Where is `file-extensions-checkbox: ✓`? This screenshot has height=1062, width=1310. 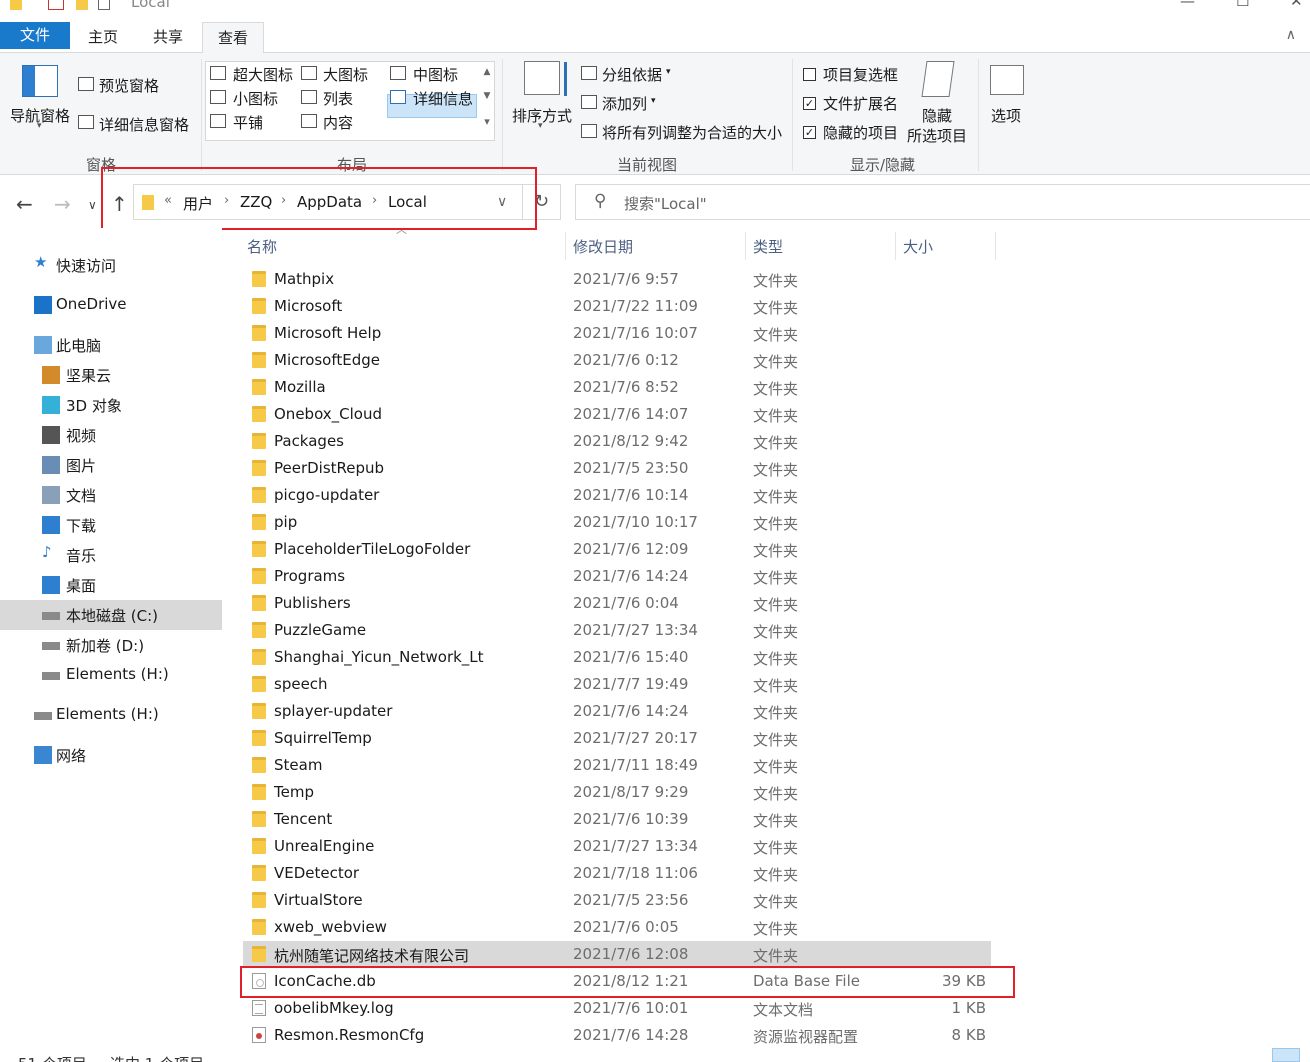
file-extensions-checkbox: ✓ is located at coordinates (809, 103).